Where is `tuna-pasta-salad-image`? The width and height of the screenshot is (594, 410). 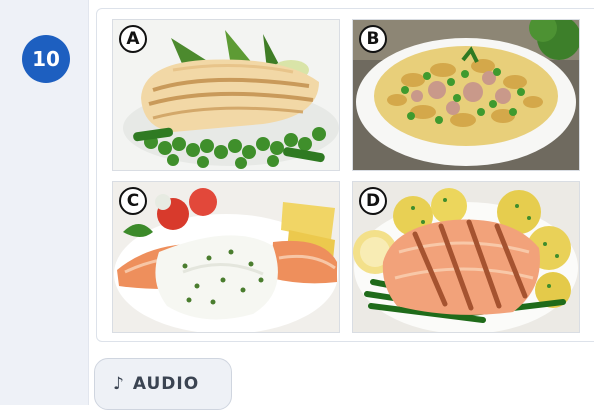 tuna-pasta-salad-image is located at coordinates (466, 95).